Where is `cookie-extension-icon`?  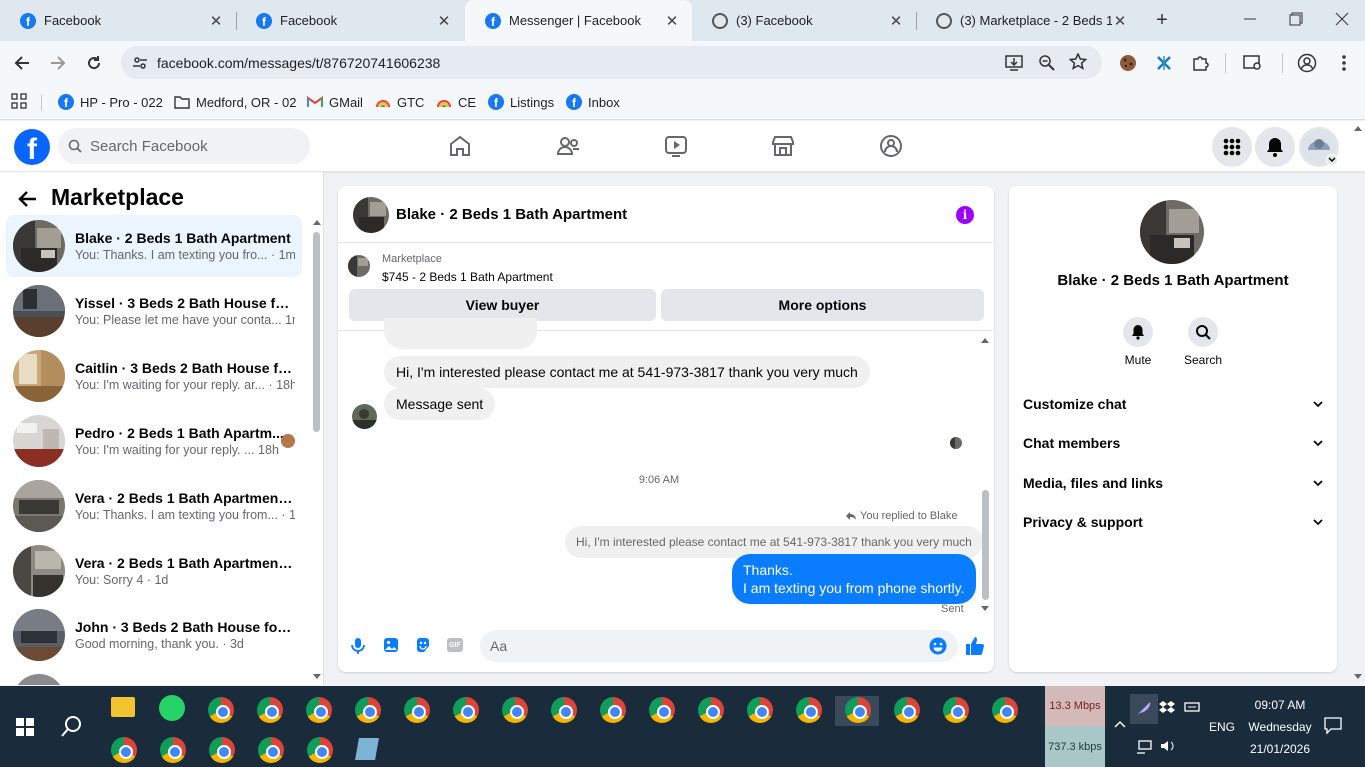
cookie-extension-icon is located at coordinates (1128, 63).